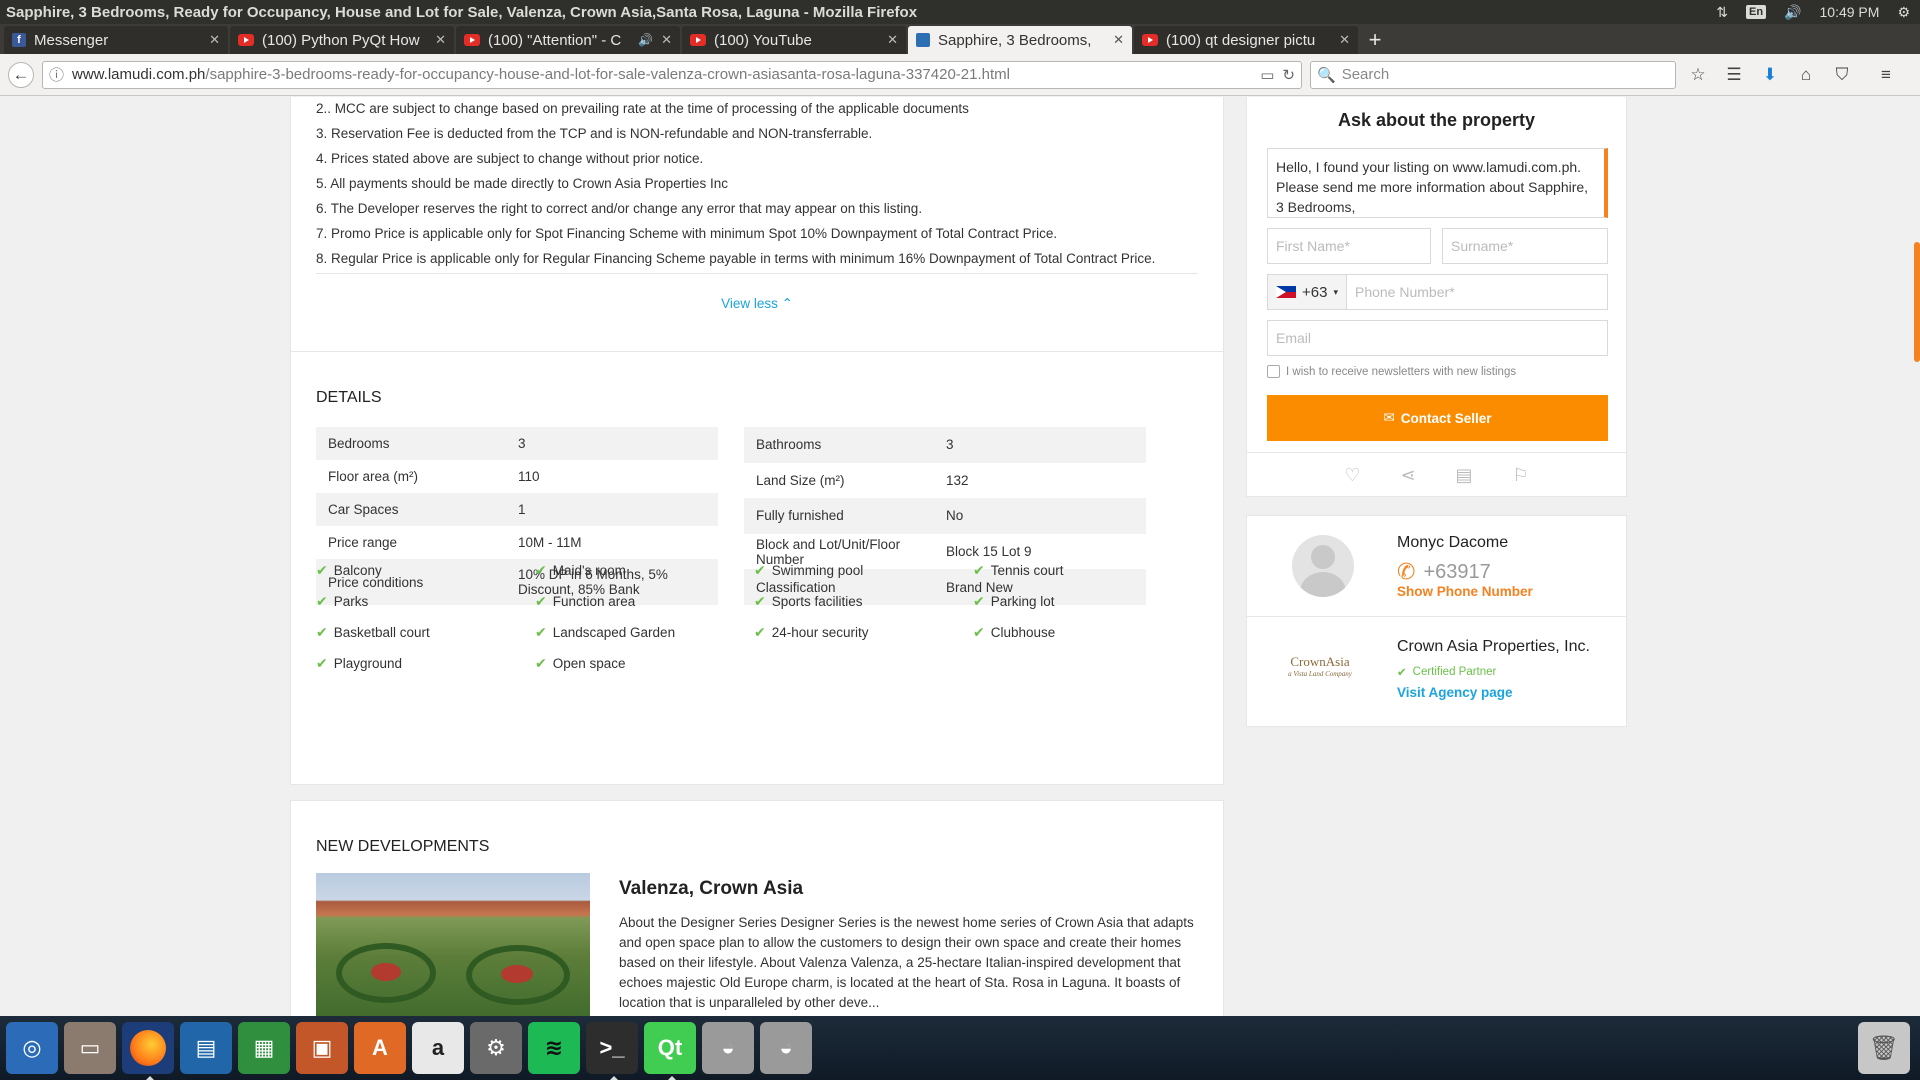 This screenshot has height=1080, width=1920. Describe the element at coordinates (863, 570) in the screenshot. I see `amenity-item: ✔ Swimming pool` at that location.